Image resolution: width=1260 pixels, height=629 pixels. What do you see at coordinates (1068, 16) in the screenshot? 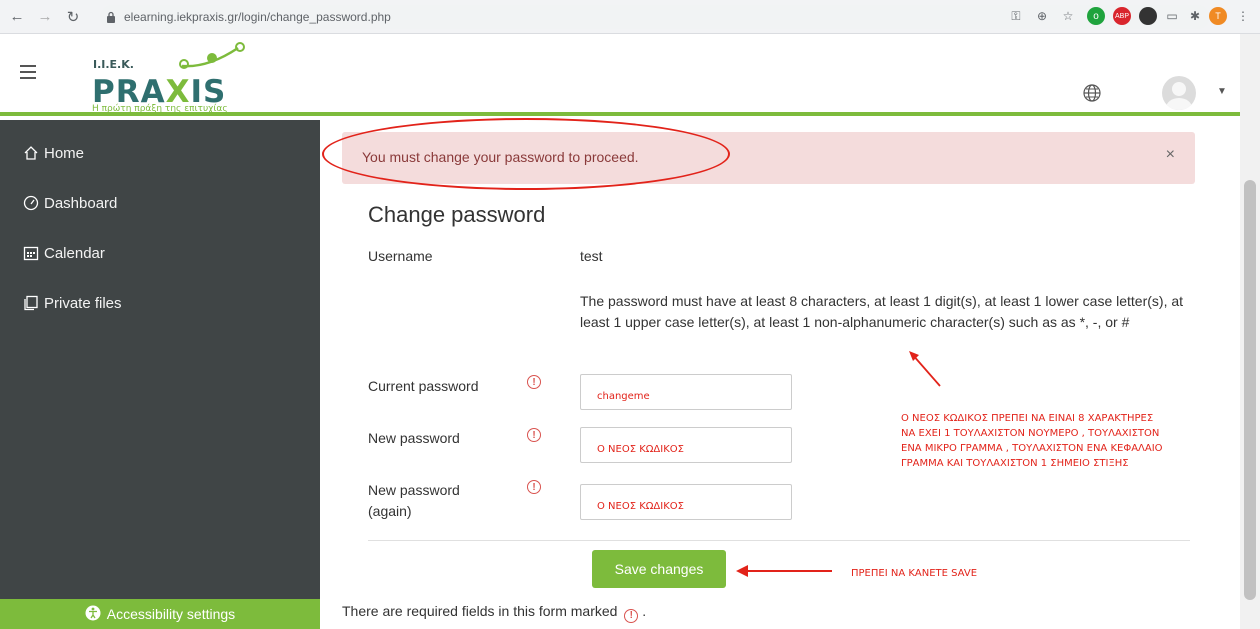
I see `star-icon: ☆` at bounding box center [1068, 16].